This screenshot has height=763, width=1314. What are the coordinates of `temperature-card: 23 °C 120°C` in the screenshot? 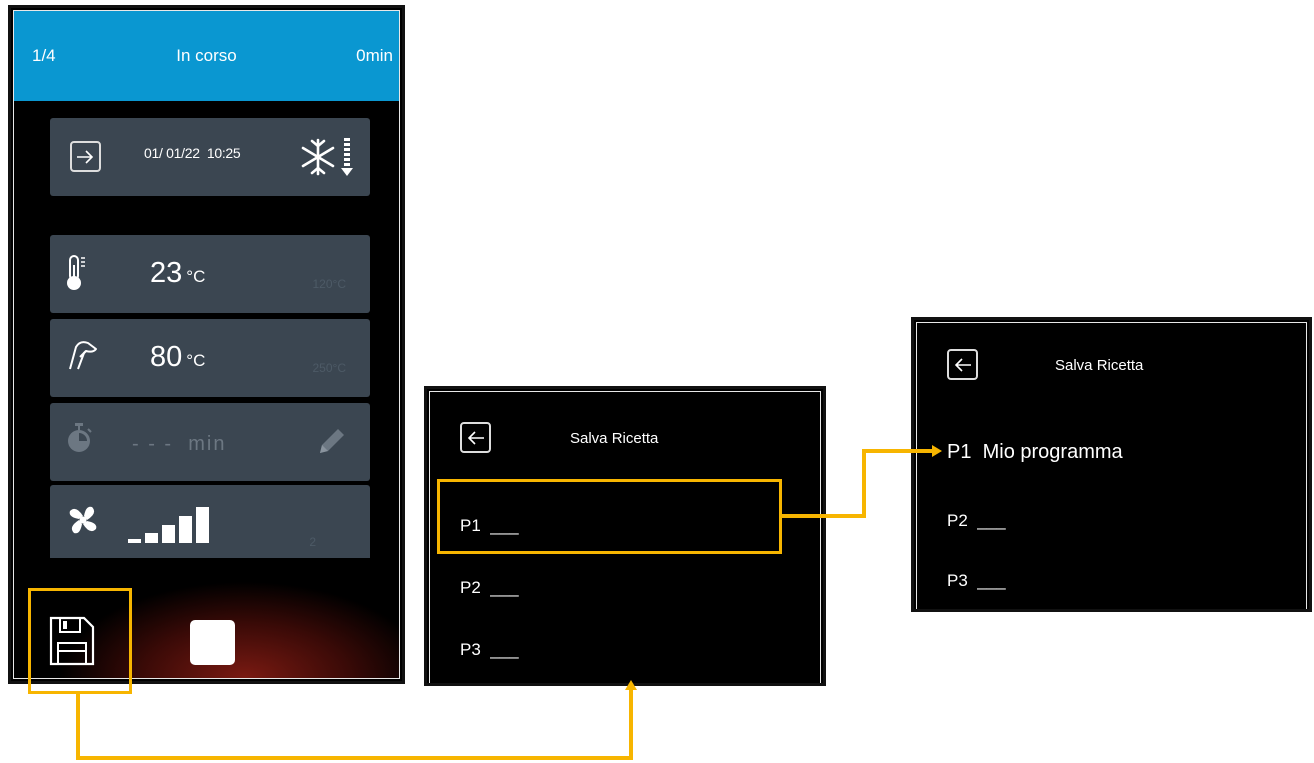 It's located at (210, 274).